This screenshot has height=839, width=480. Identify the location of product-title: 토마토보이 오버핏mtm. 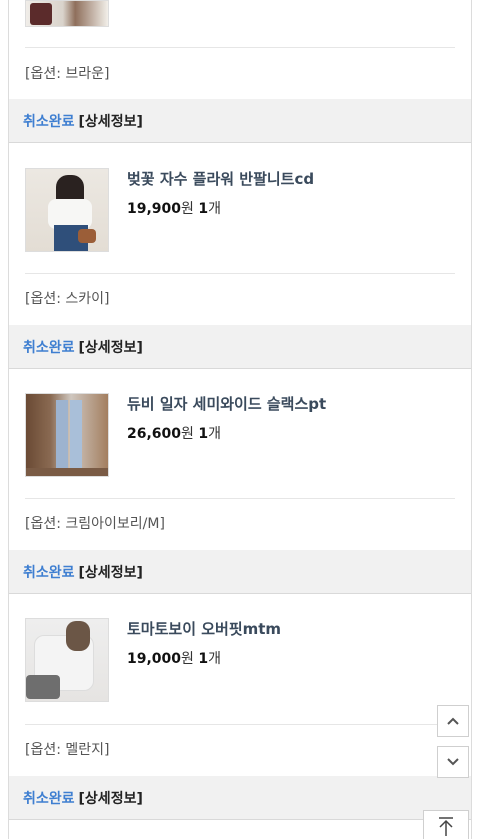
(204, 628).